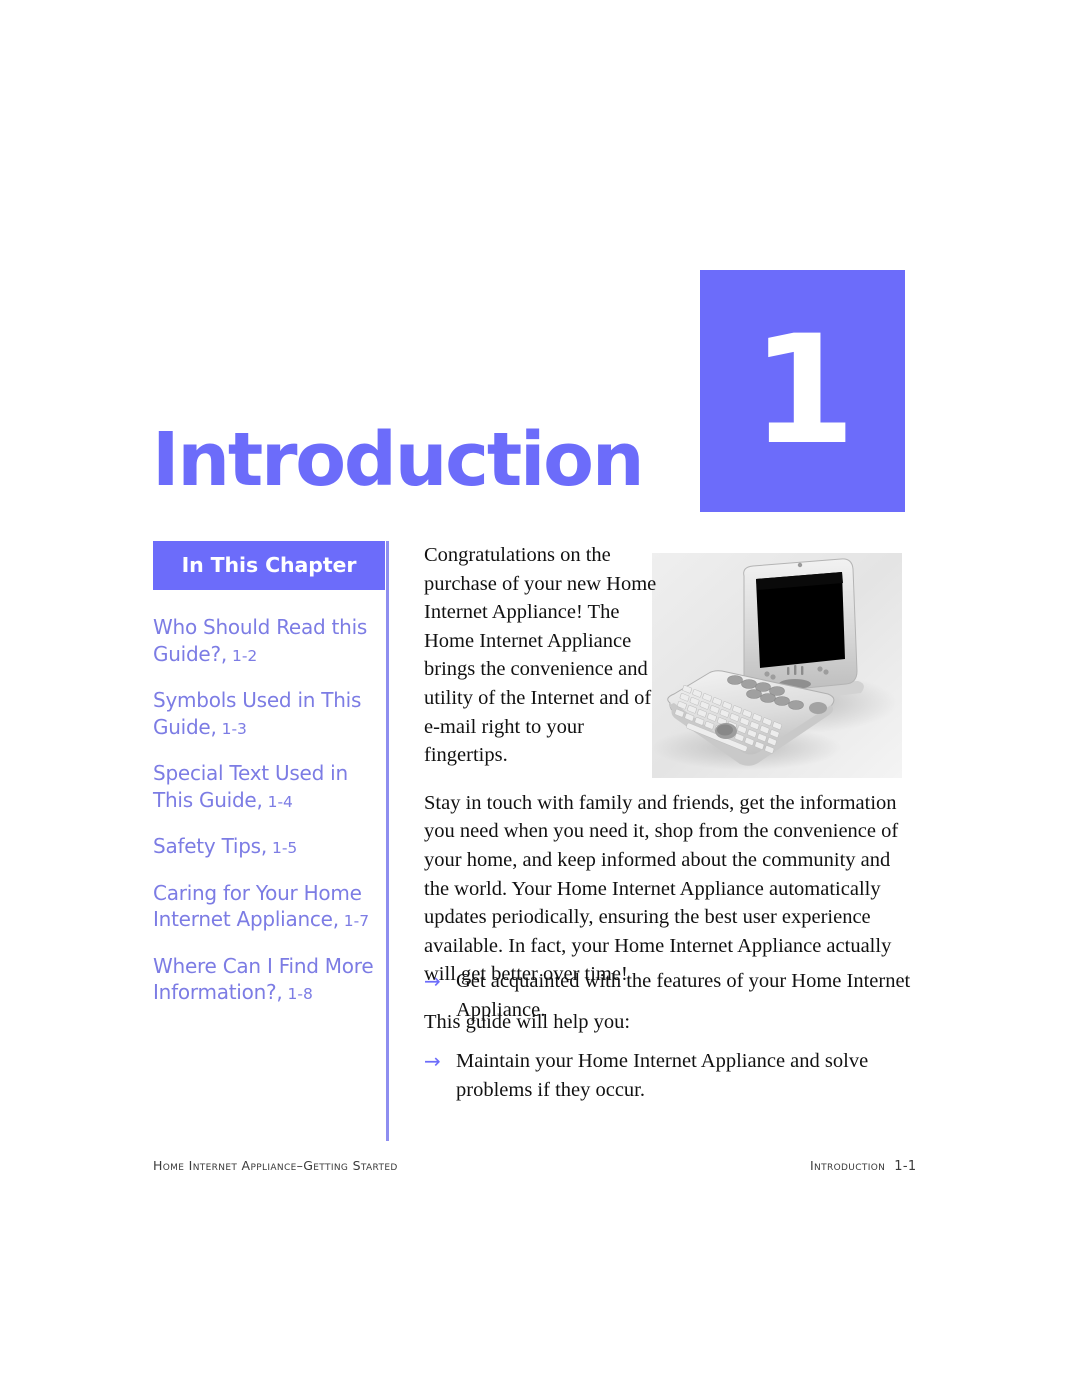 Image resolution: width=1080 pixels, height=1397 pixels. What do you see at coordinates (234, 728) in the screenshot?
I see `sidebar-item-page: 1-3` at bounding box center [234, 728].